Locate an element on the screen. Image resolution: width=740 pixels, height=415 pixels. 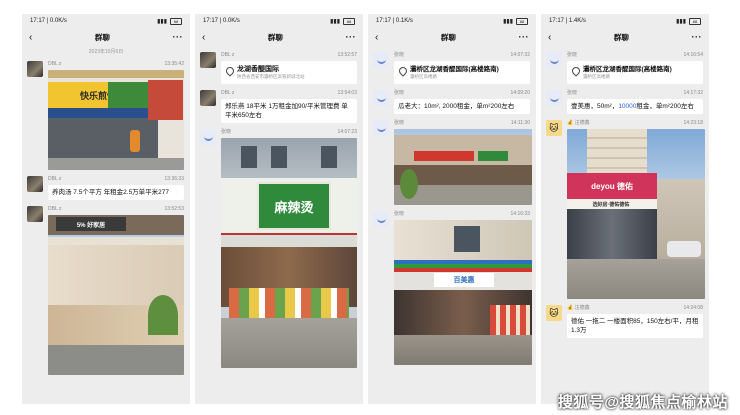
shop-sign: 百美惠 is located at coordinates (464, 280).